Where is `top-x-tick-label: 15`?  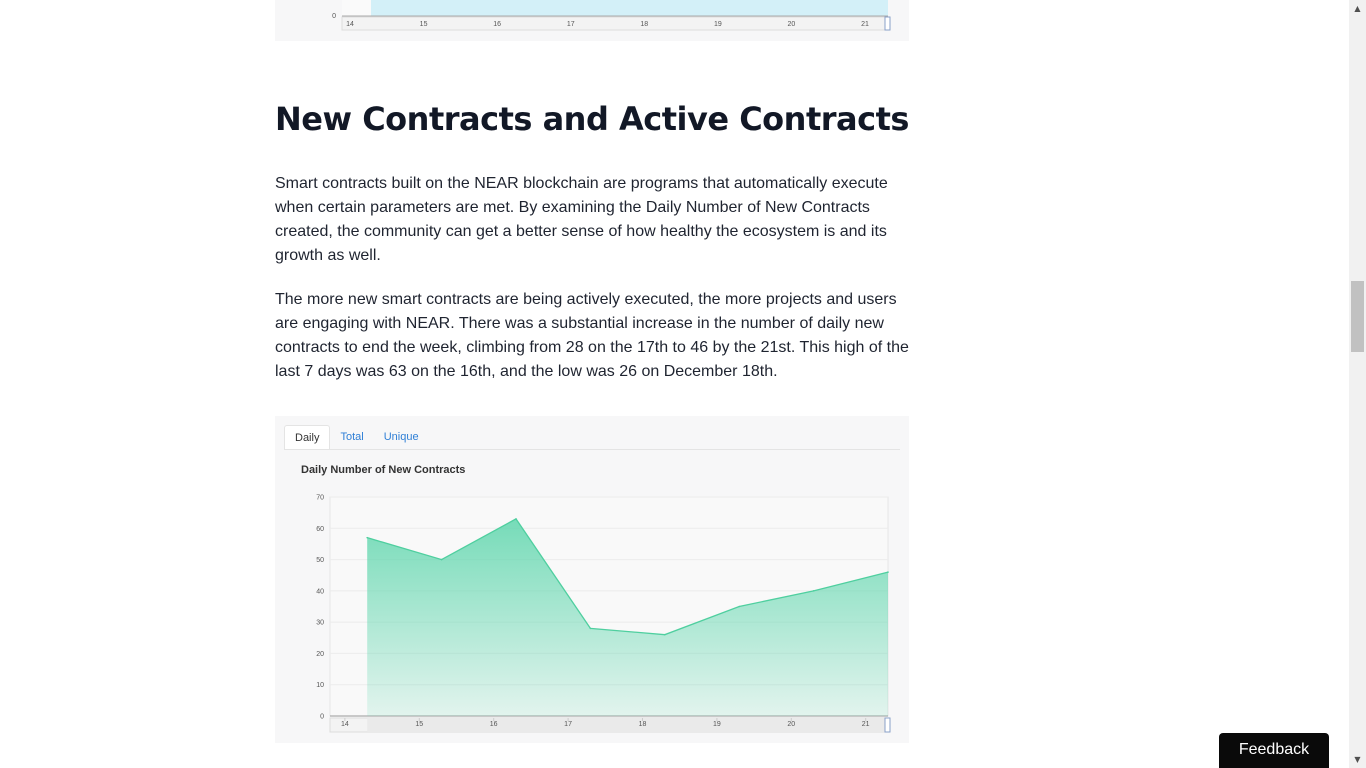
top-x-tick-label: 15 is located at coordinates (424, 24).